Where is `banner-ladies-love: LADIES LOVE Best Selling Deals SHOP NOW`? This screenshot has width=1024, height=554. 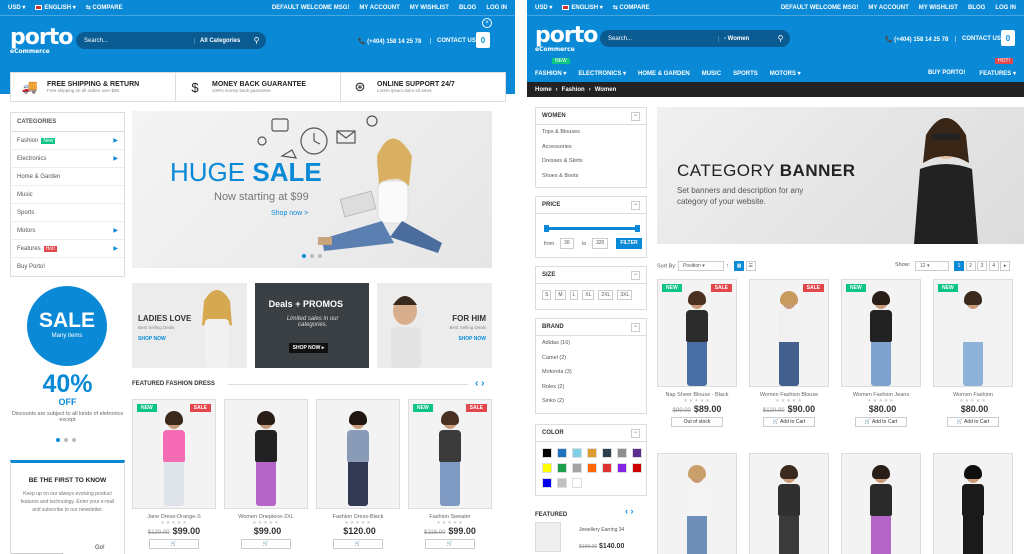 banner-ladies-love: LADIES LOVE Best Selling Deals SHOP NOW is located at coordinates (189, 325).